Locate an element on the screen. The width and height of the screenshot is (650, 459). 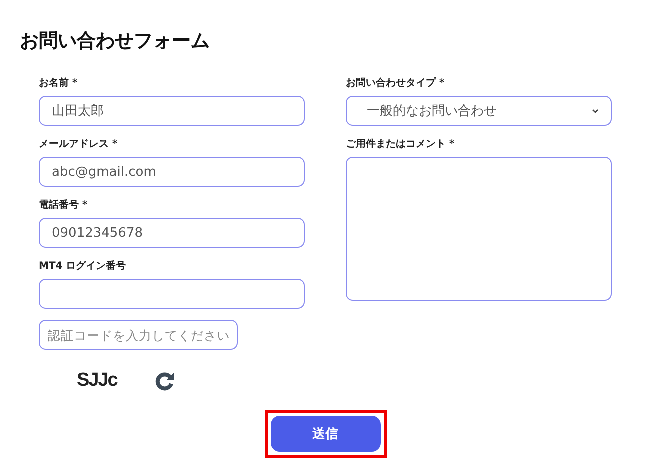
refresh-icon is located at coordinates (165, 381).